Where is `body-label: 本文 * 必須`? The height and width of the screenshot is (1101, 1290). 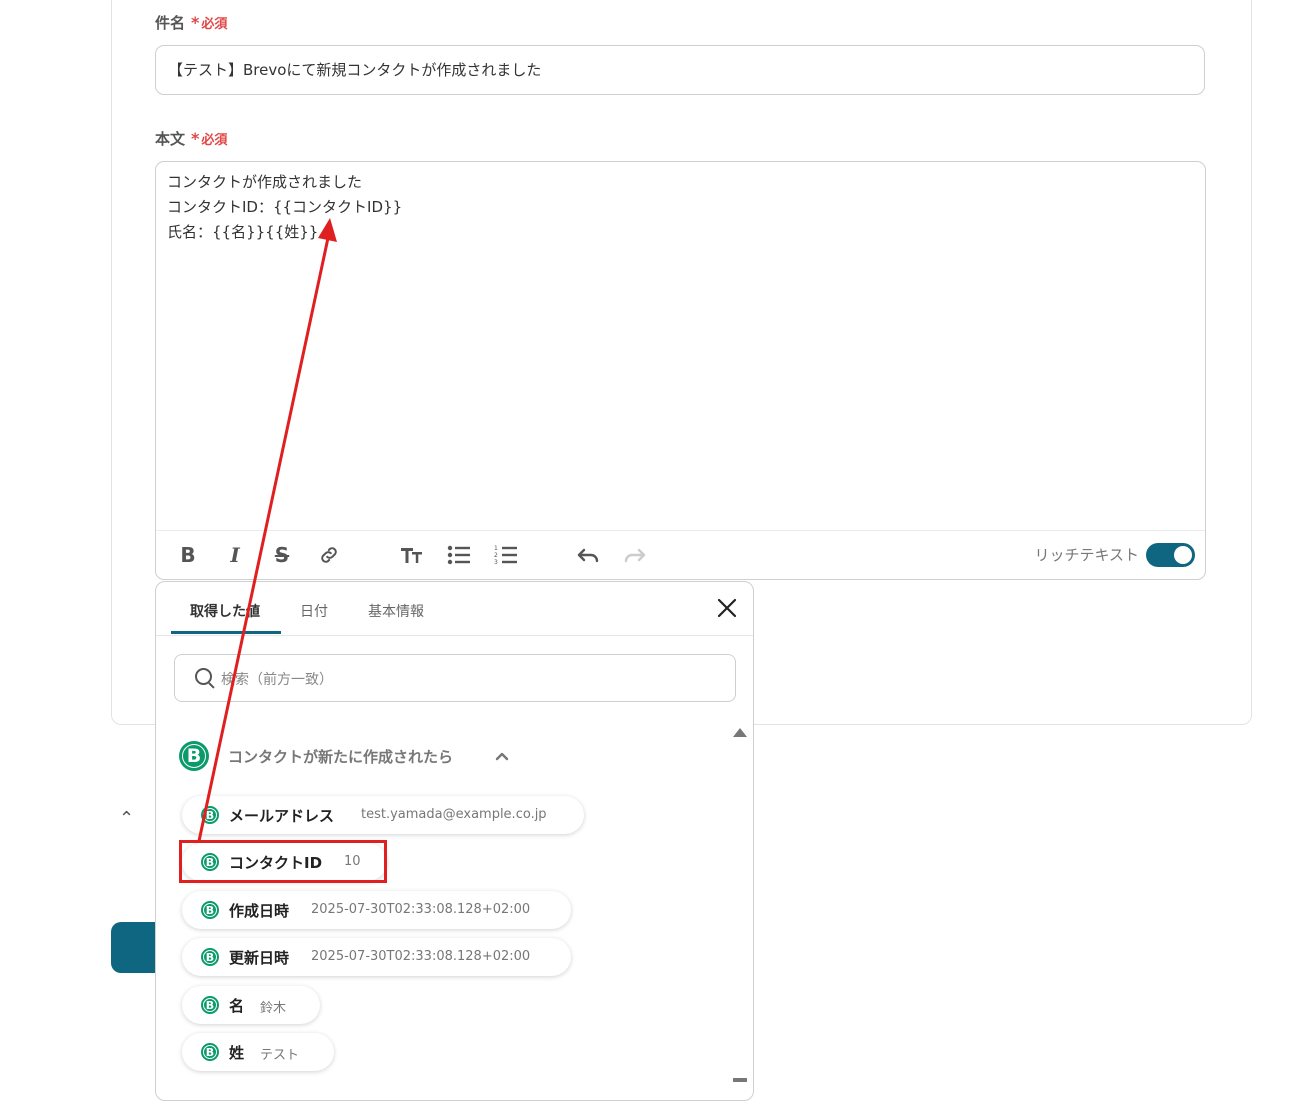 body-label: 本文 * 必須 is located at coordinates (191, 138).